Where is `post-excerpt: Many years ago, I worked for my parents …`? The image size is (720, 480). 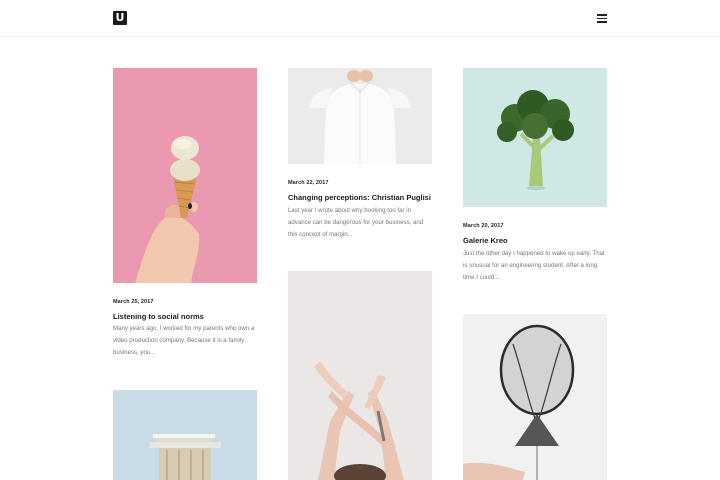
post-excerpt: Many years ago, I worked for my parents … is located at coordinates (184, 340).